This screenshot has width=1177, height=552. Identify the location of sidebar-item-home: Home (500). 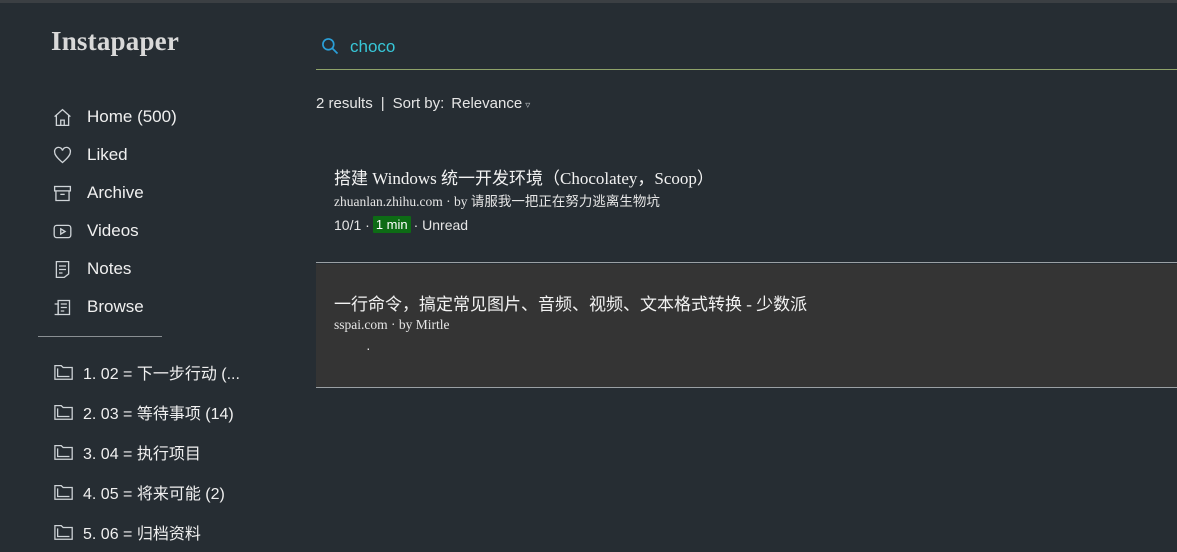
(113, 117).